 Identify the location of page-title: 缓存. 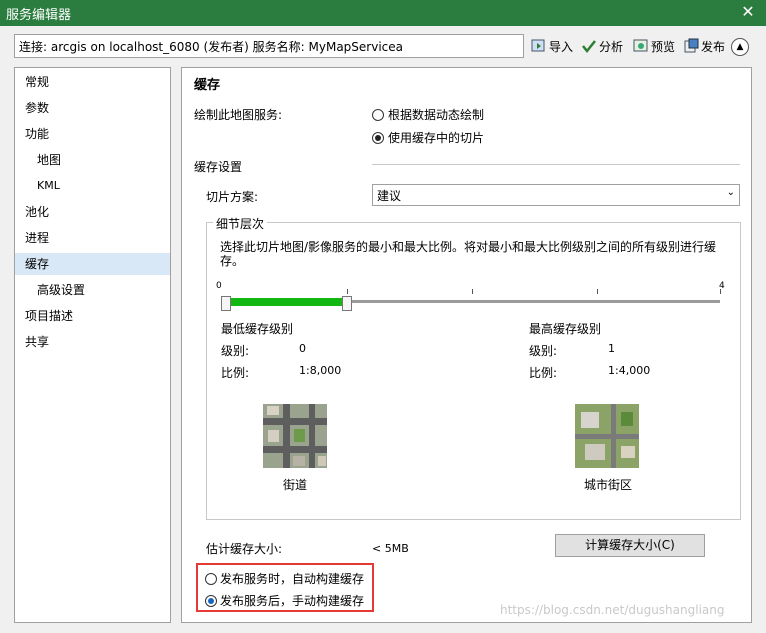
(207, 85).